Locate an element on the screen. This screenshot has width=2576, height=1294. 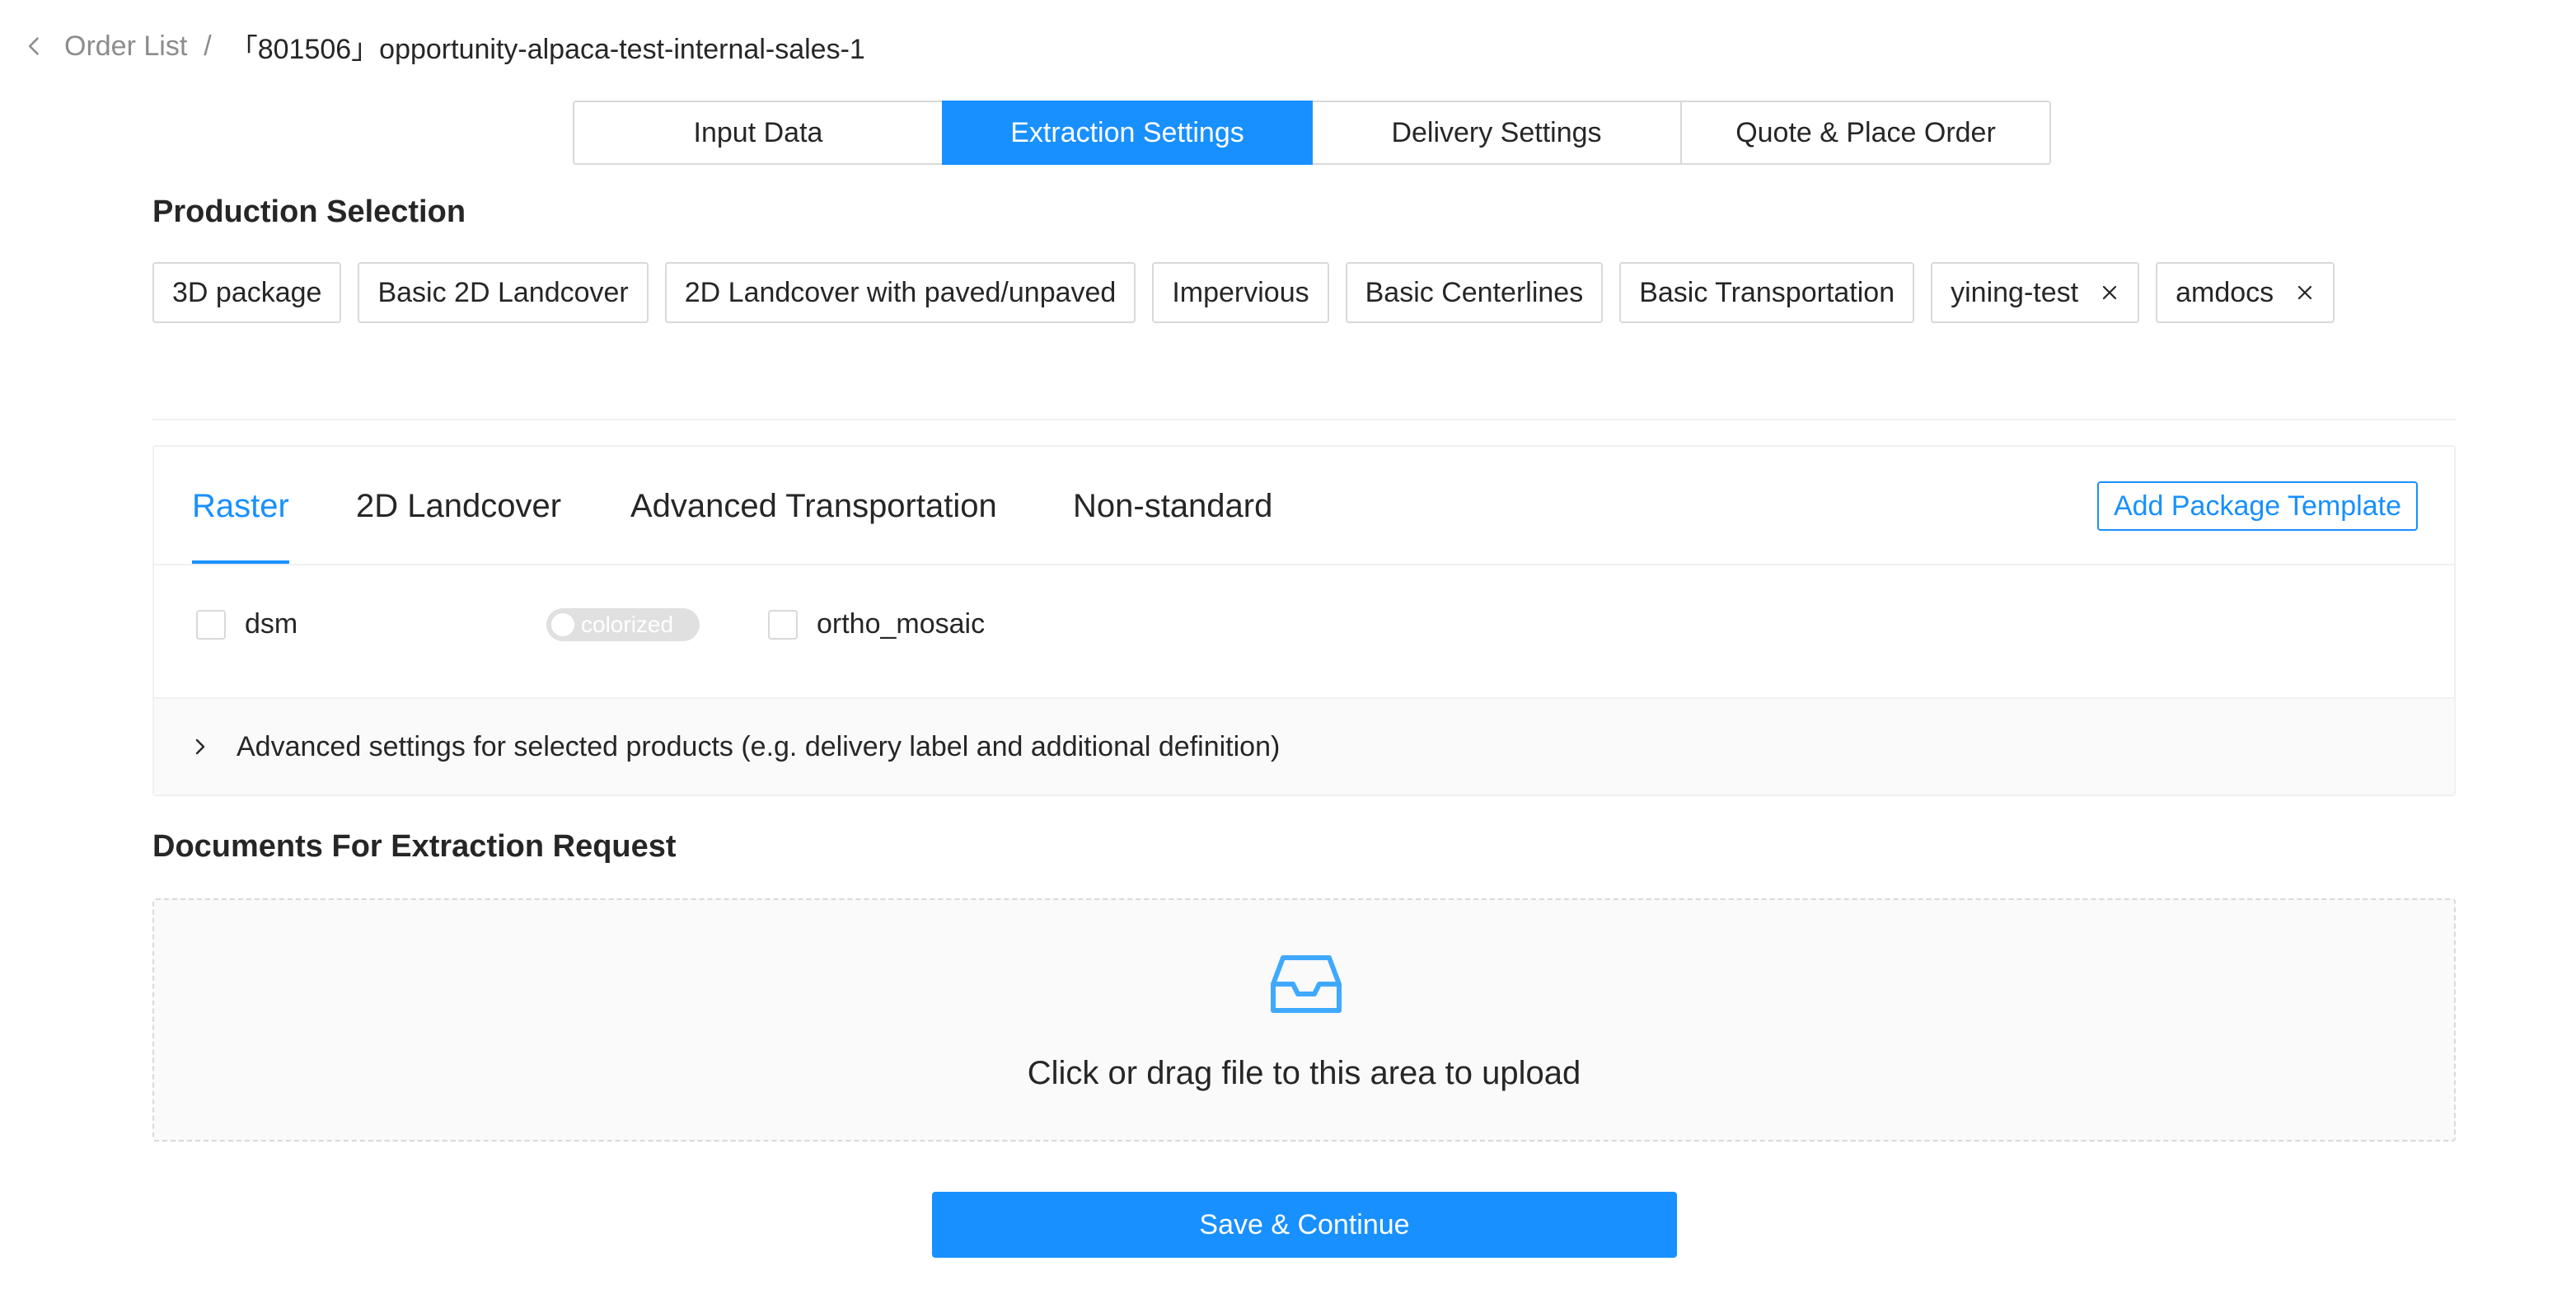
dsm-checkbox is located at coordinates (211, 625).